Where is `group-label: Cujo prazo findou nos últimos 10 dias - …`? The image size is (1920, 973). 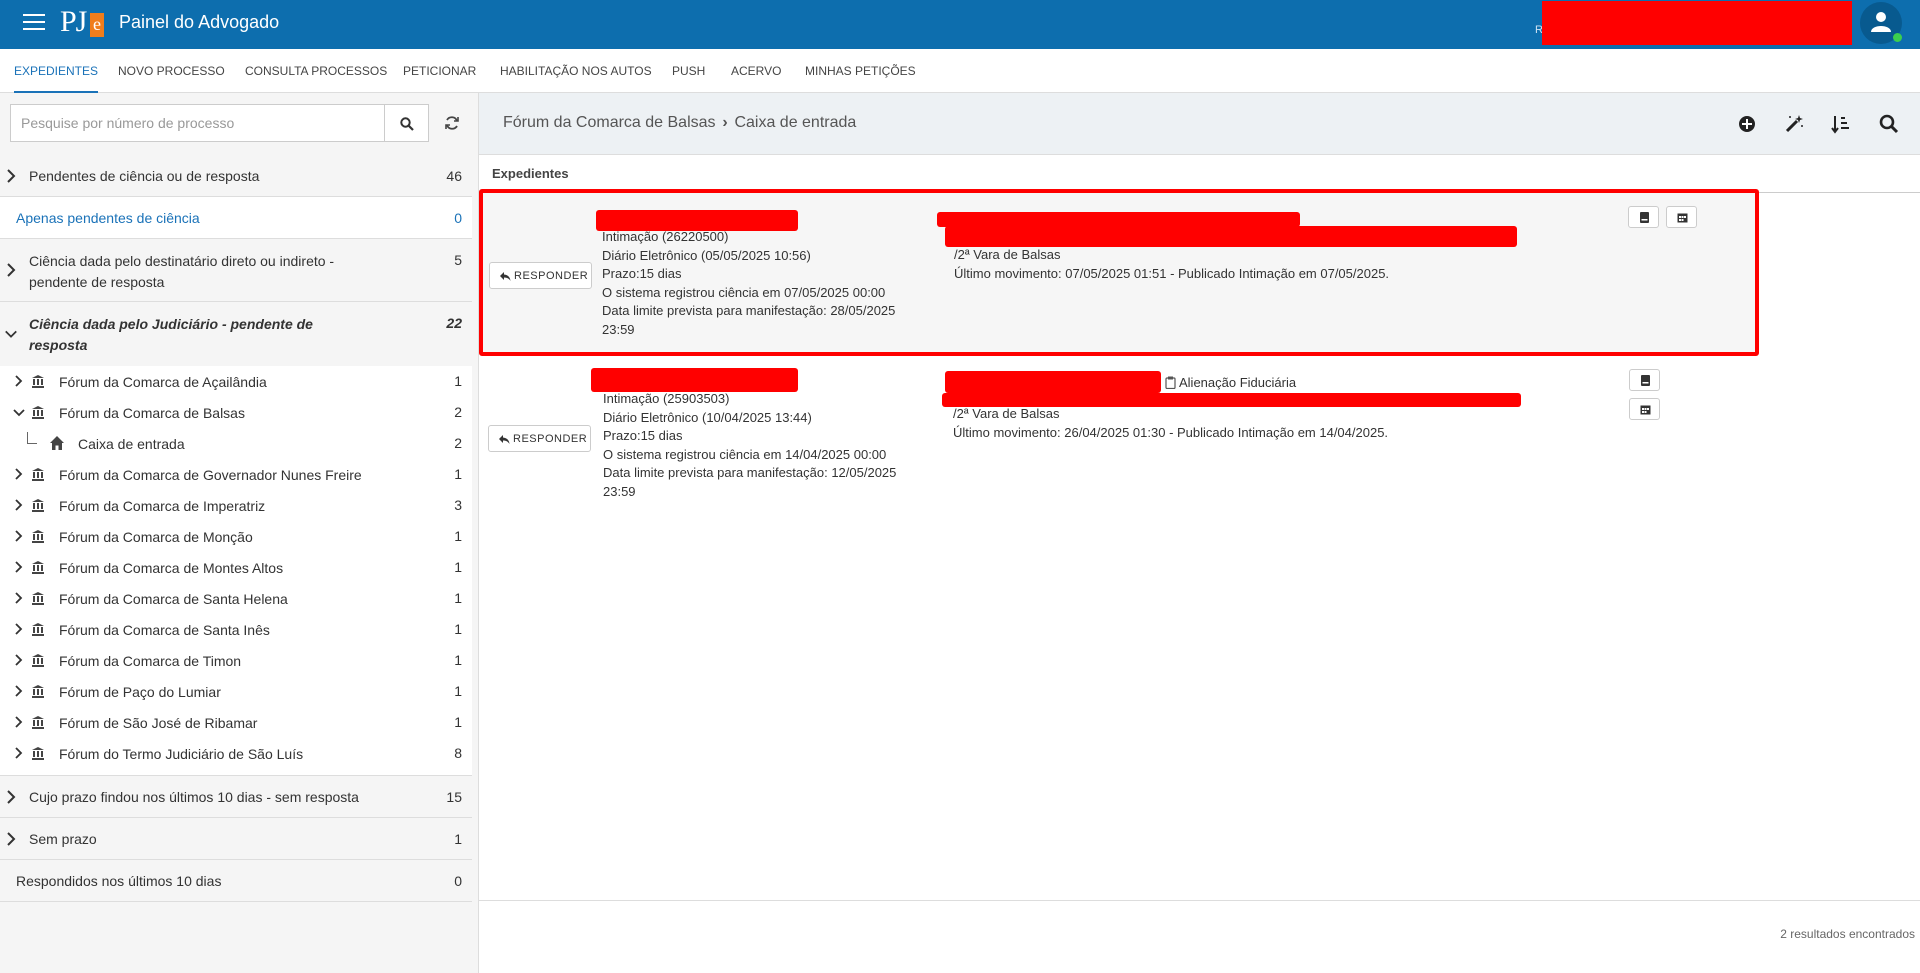 group-label: Cujo prazo findou nos últimos 10 dias - … is located at coordinates (194, 797).